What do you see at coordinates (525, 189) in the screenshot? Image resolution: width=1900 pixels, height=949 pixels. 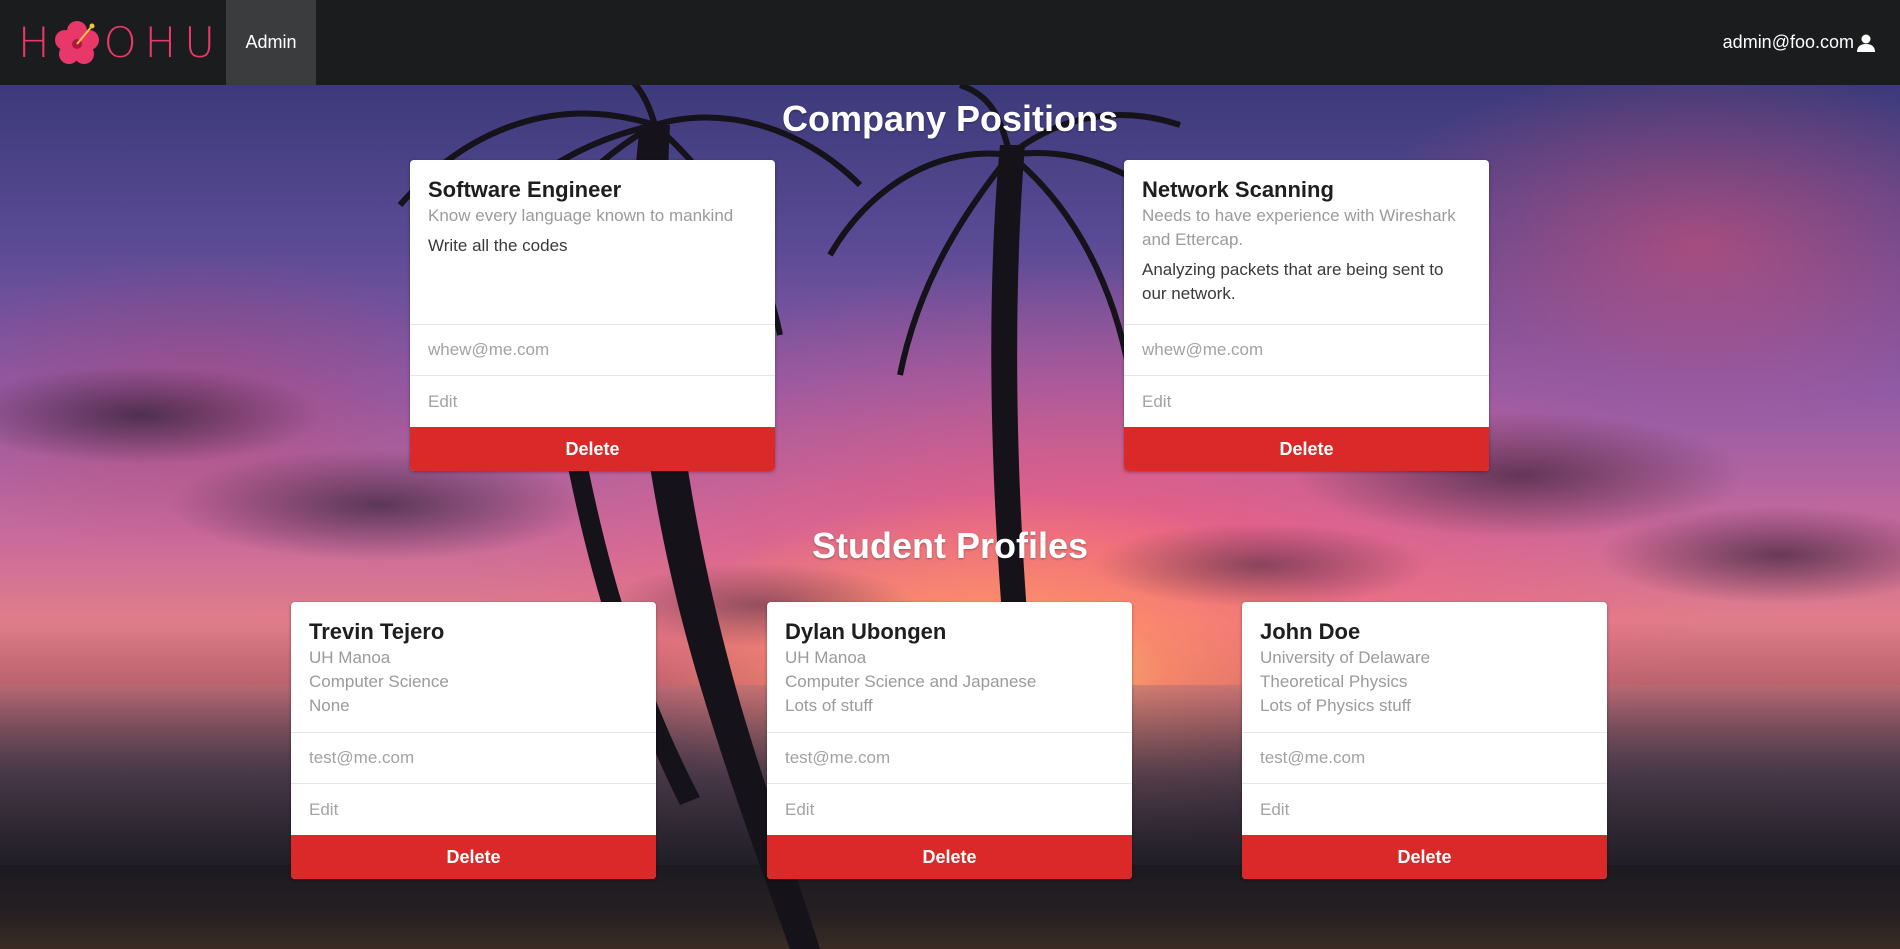 I see `position-title: Software Engineer` at bounding box center [525, 189].